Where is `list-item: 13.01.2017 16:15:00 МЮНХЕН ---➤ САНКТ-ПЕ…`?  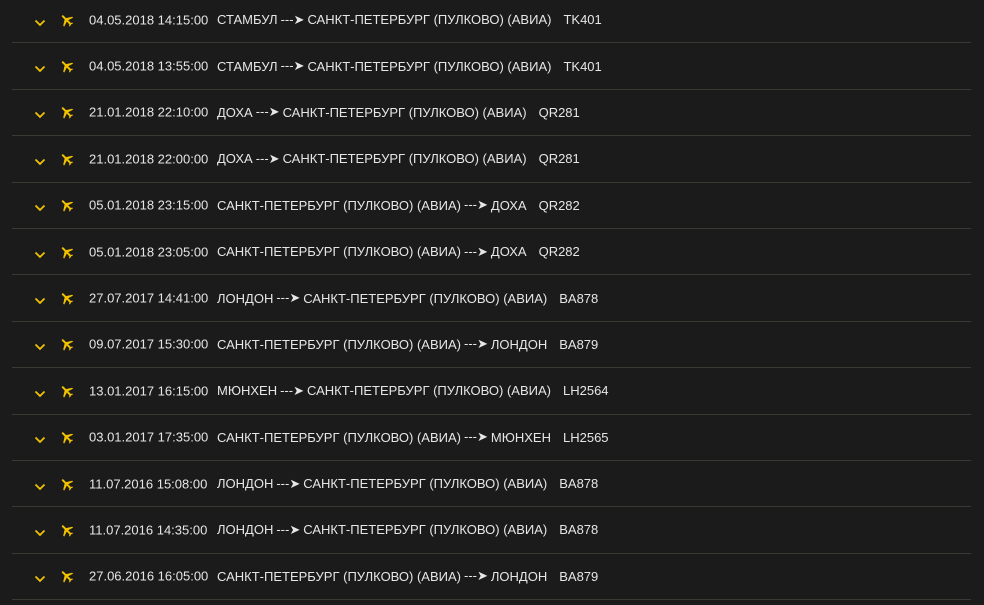 list-item: 13.01.2017 16:15:00 МЮНХЕН ---➤ САНКТ-ПЕ… is located at coordinates (491, 391).